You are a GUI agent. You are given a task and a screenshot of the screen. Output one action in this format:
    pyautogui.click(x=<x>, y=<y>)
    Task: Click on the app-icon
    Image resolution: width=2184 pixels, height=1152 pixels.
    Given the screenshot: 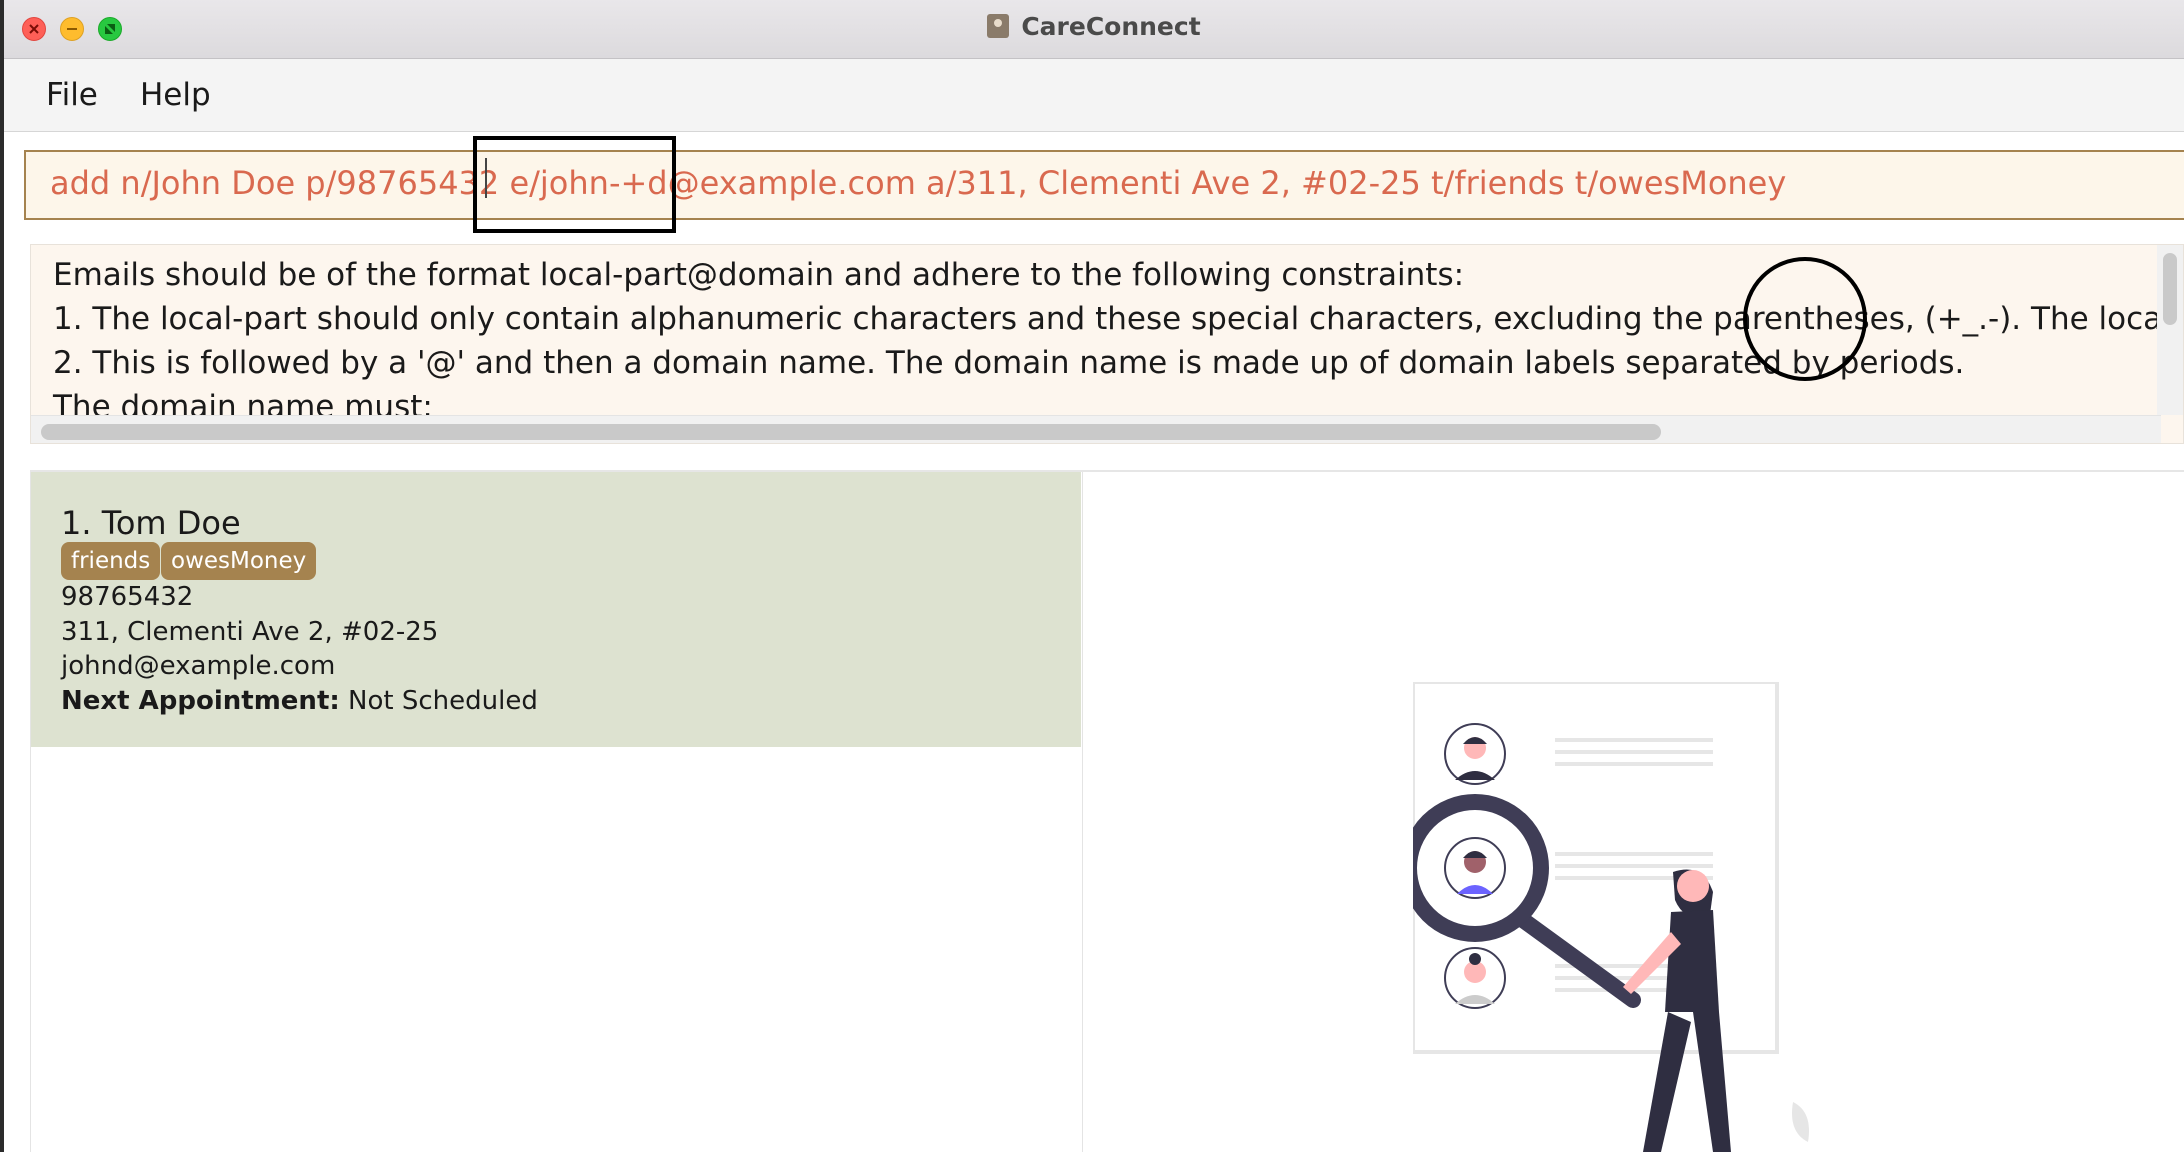 What is the action you would take?
    pyautogui.click(x=998, y=26)
    